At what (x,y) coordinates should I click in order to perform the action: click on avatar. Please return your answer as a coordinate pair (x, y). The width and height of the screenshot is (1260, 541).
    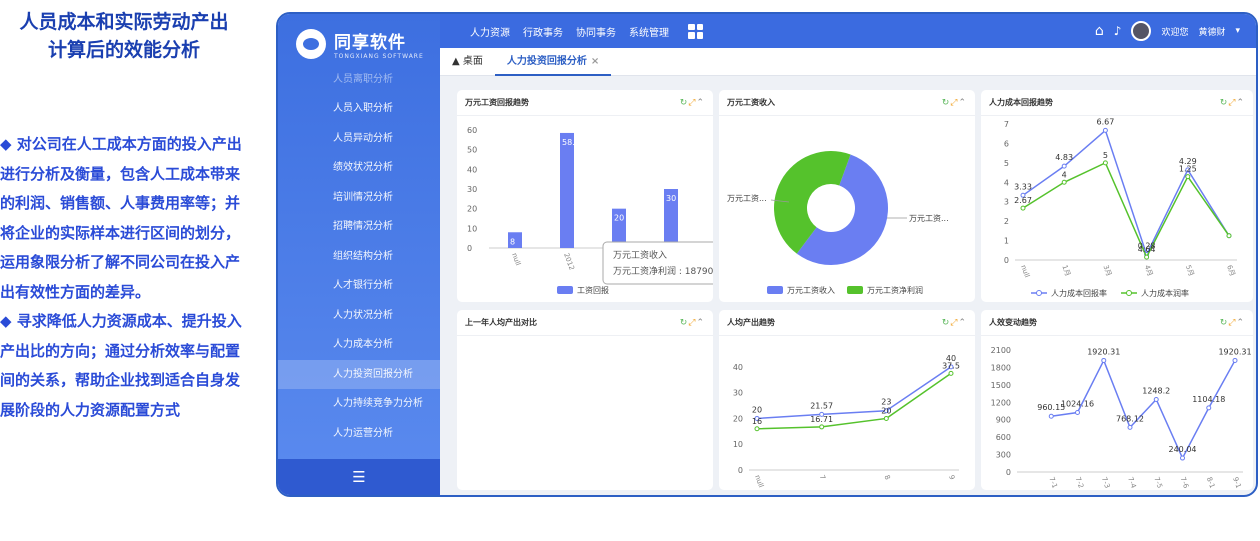
    Looking at the image, I should click on (1141, 31).